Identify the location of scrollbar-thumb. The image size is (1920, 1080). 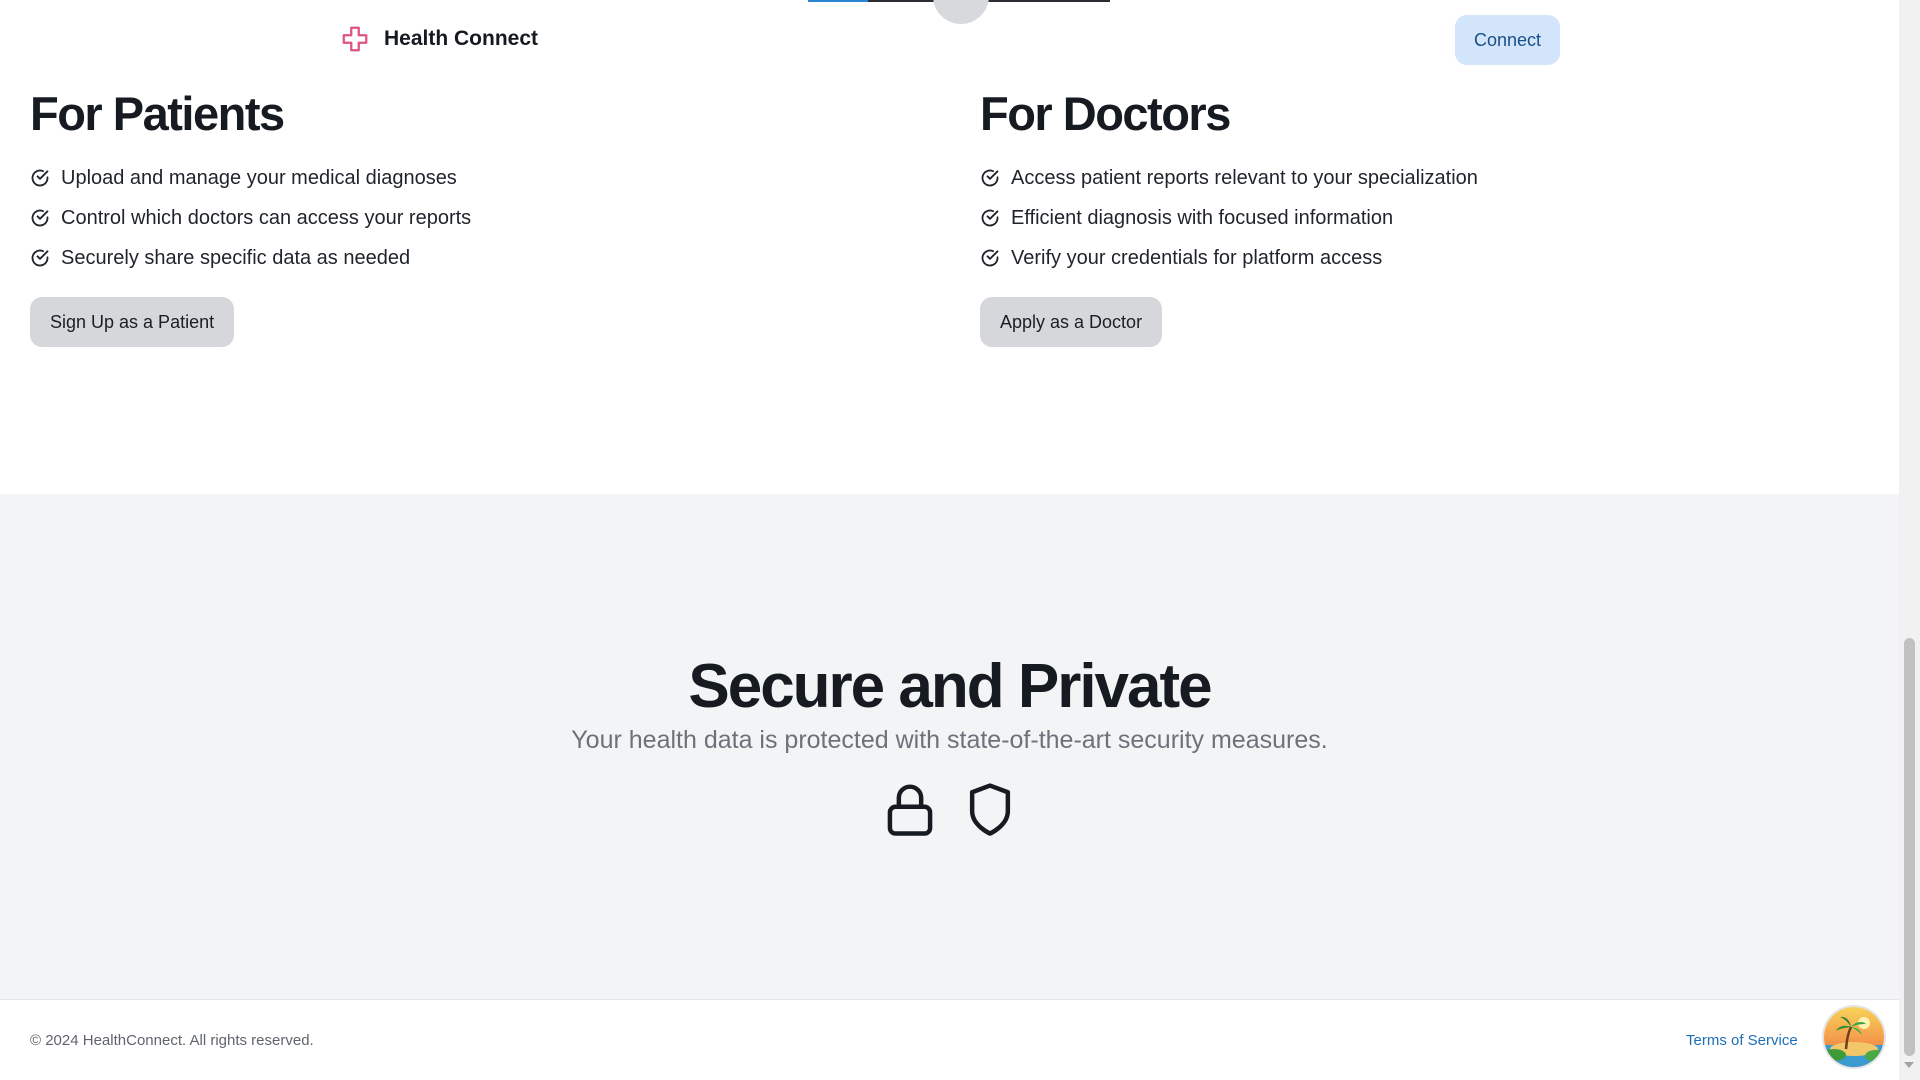
(1909, 847).